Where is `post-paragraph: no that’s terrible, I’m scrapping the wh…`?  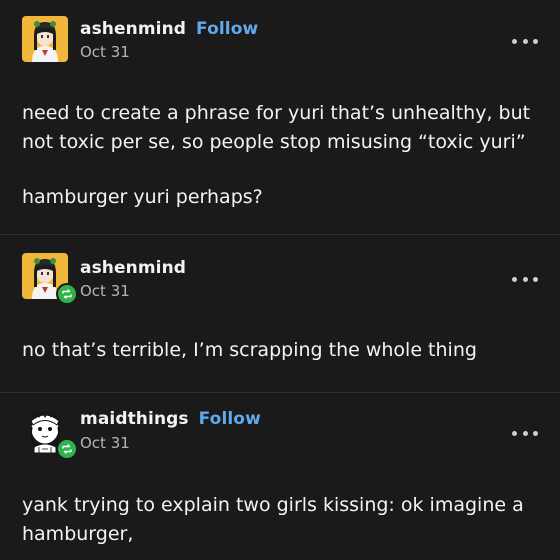 post-paragraph: no that’s terrible, I’m scrapping the wh… is located at coordinates (249, 350).